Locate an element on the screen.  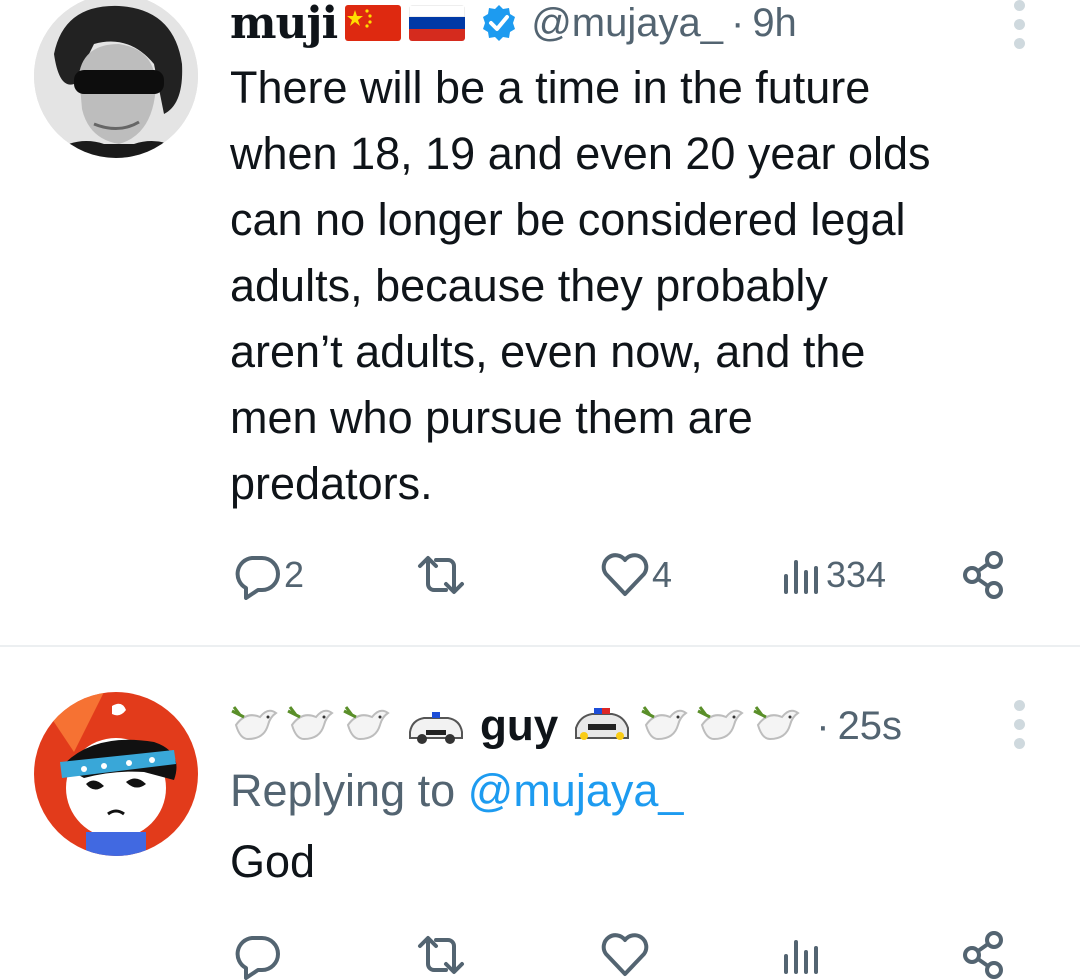
timestamp: 25s is located at coordinates (870, 726).